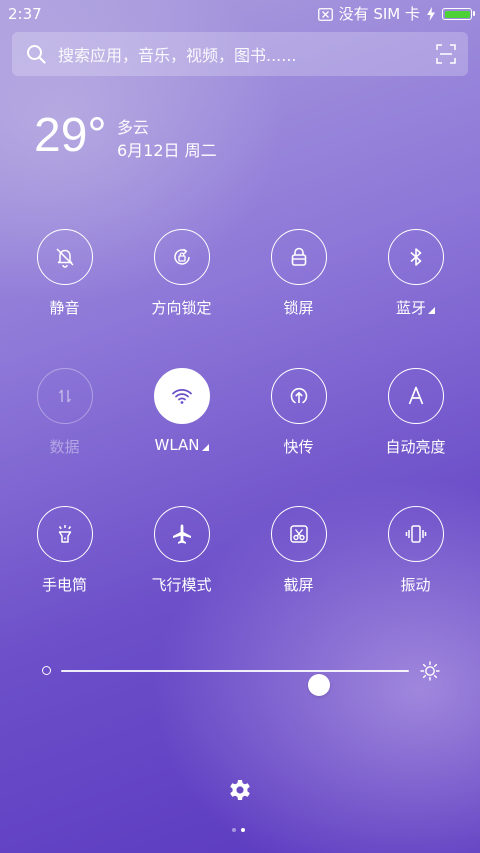 This screenshot has height=853, width=480. I want to click on brightness-slider, so click(240, 676).